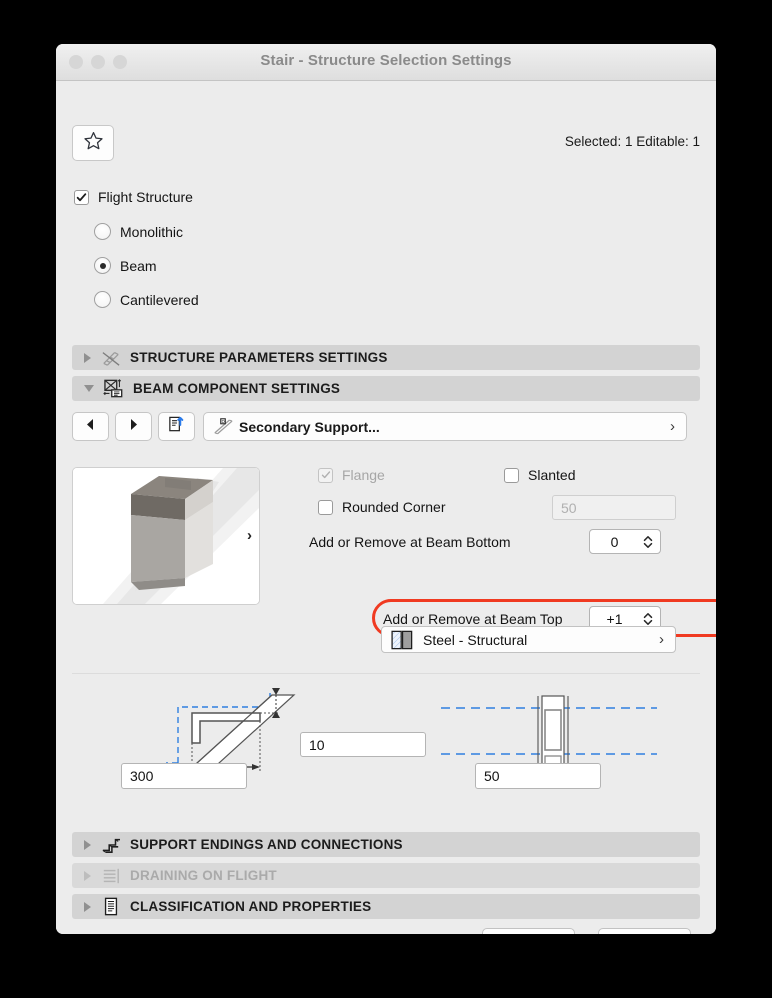 This screenshot has width=772, height=998. I want to click on thickness-value: 10, so click(317, 744).